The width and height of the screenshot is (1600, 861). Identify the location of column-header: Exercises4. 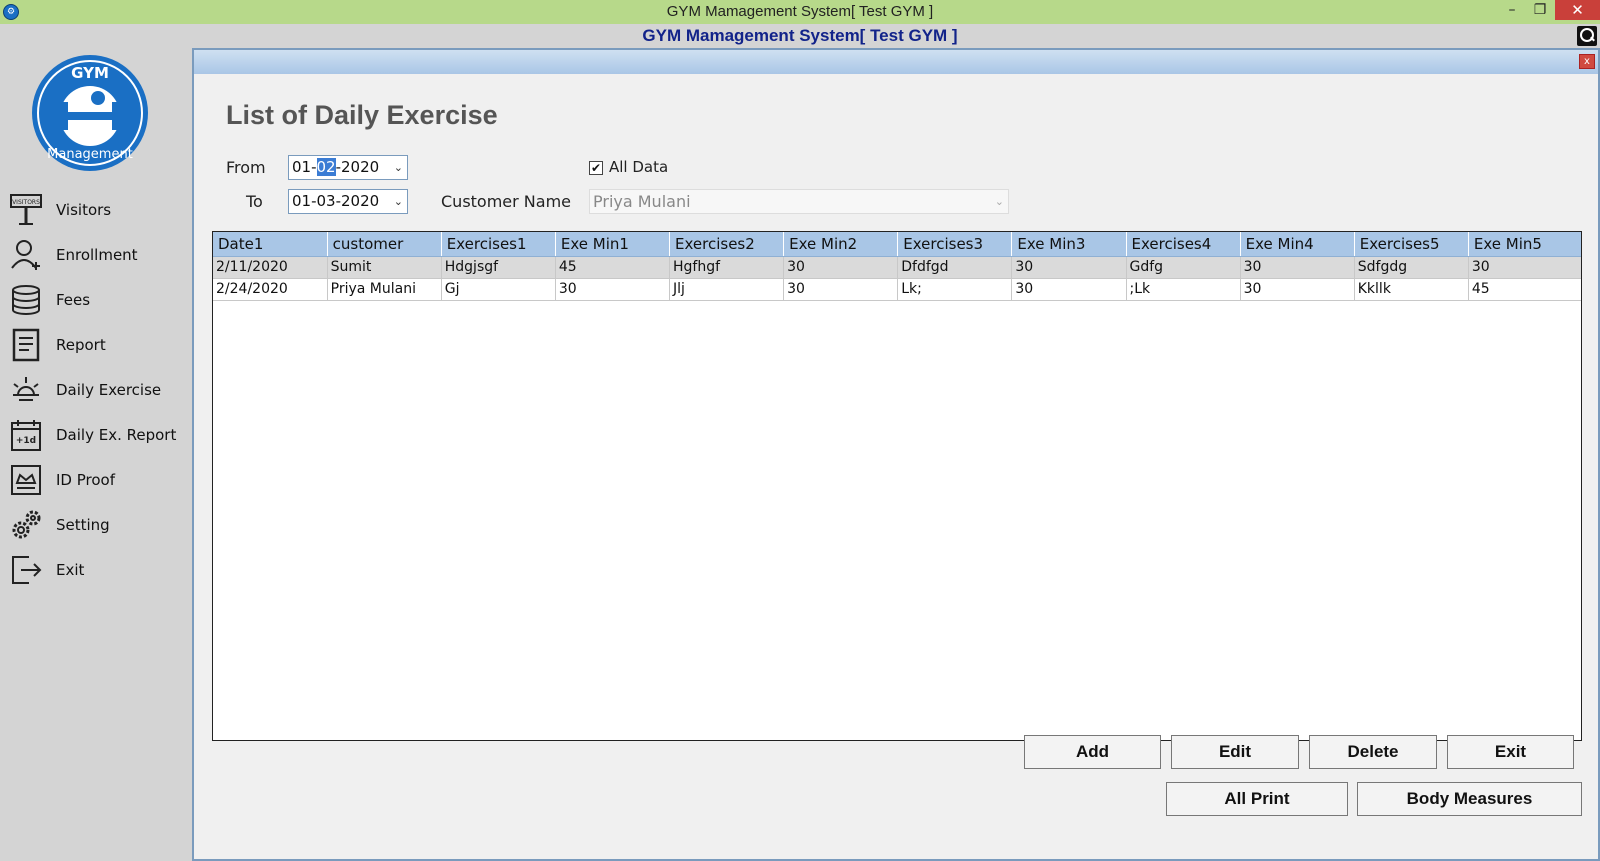
(1183, 244).